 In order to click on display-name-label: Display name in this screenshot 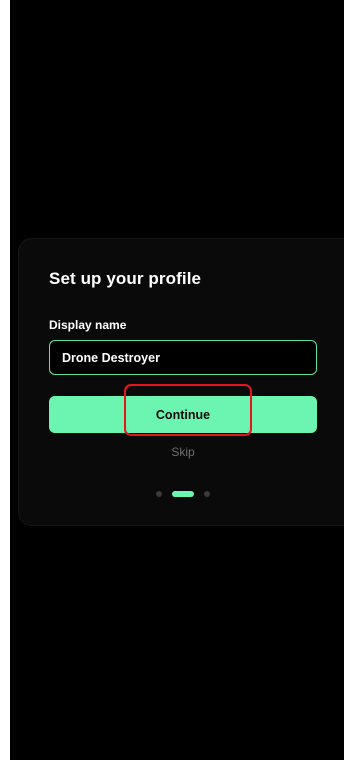, I will do `click(88, 325)`.